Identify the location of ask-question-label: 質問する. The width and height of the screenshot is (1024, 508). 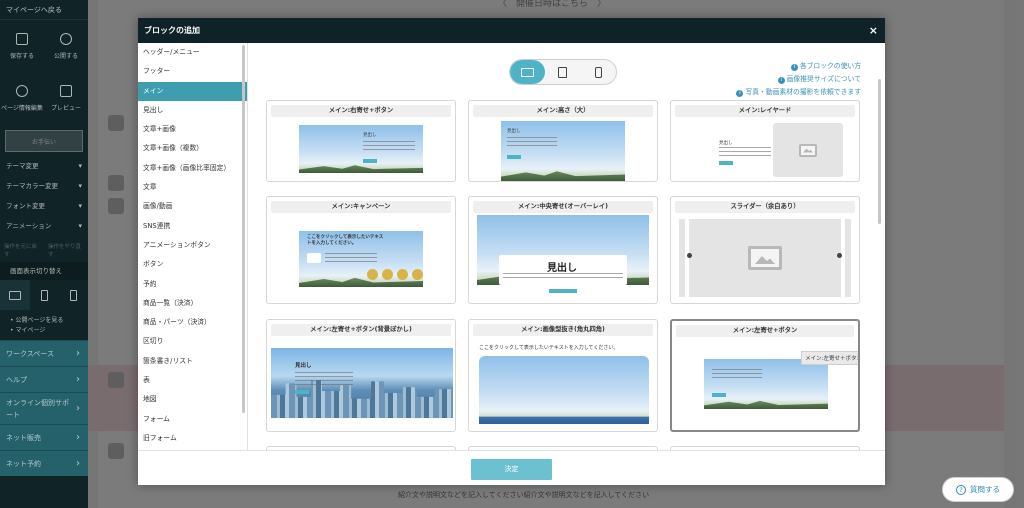
(985, 489).